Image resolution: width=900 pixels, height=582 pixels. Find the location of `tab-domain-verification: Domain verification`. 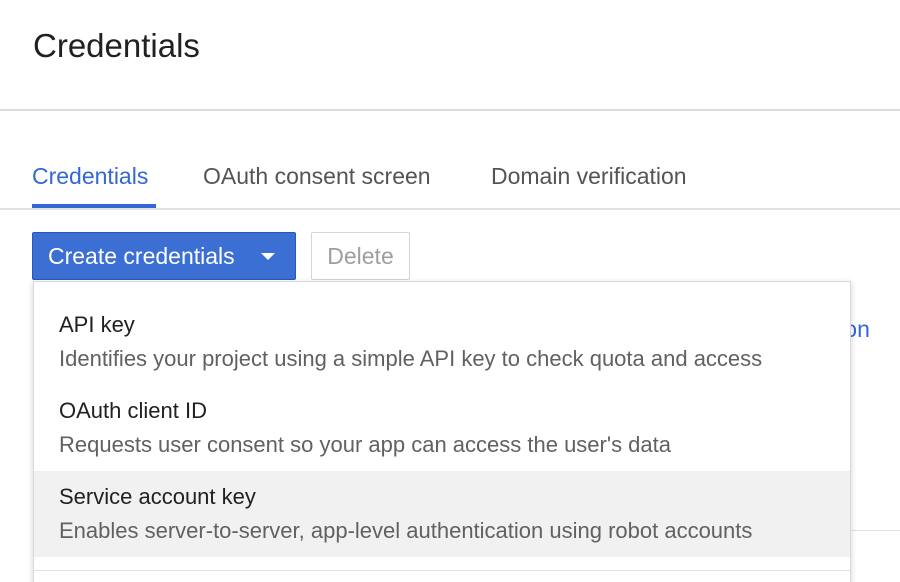

tab-domain-verification: Domain verification is located at coordinates (589, 176).